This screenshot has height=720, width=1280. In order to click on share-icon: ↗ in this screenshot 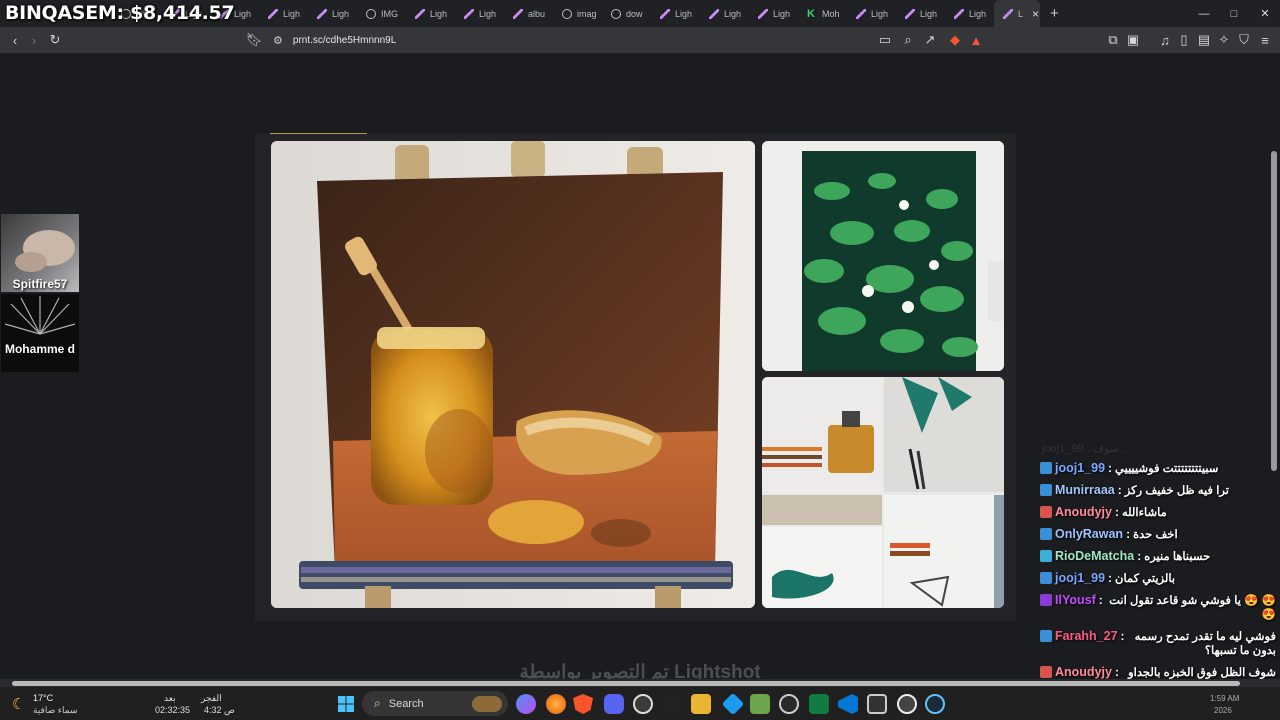, I will do `click(930, 40)`.